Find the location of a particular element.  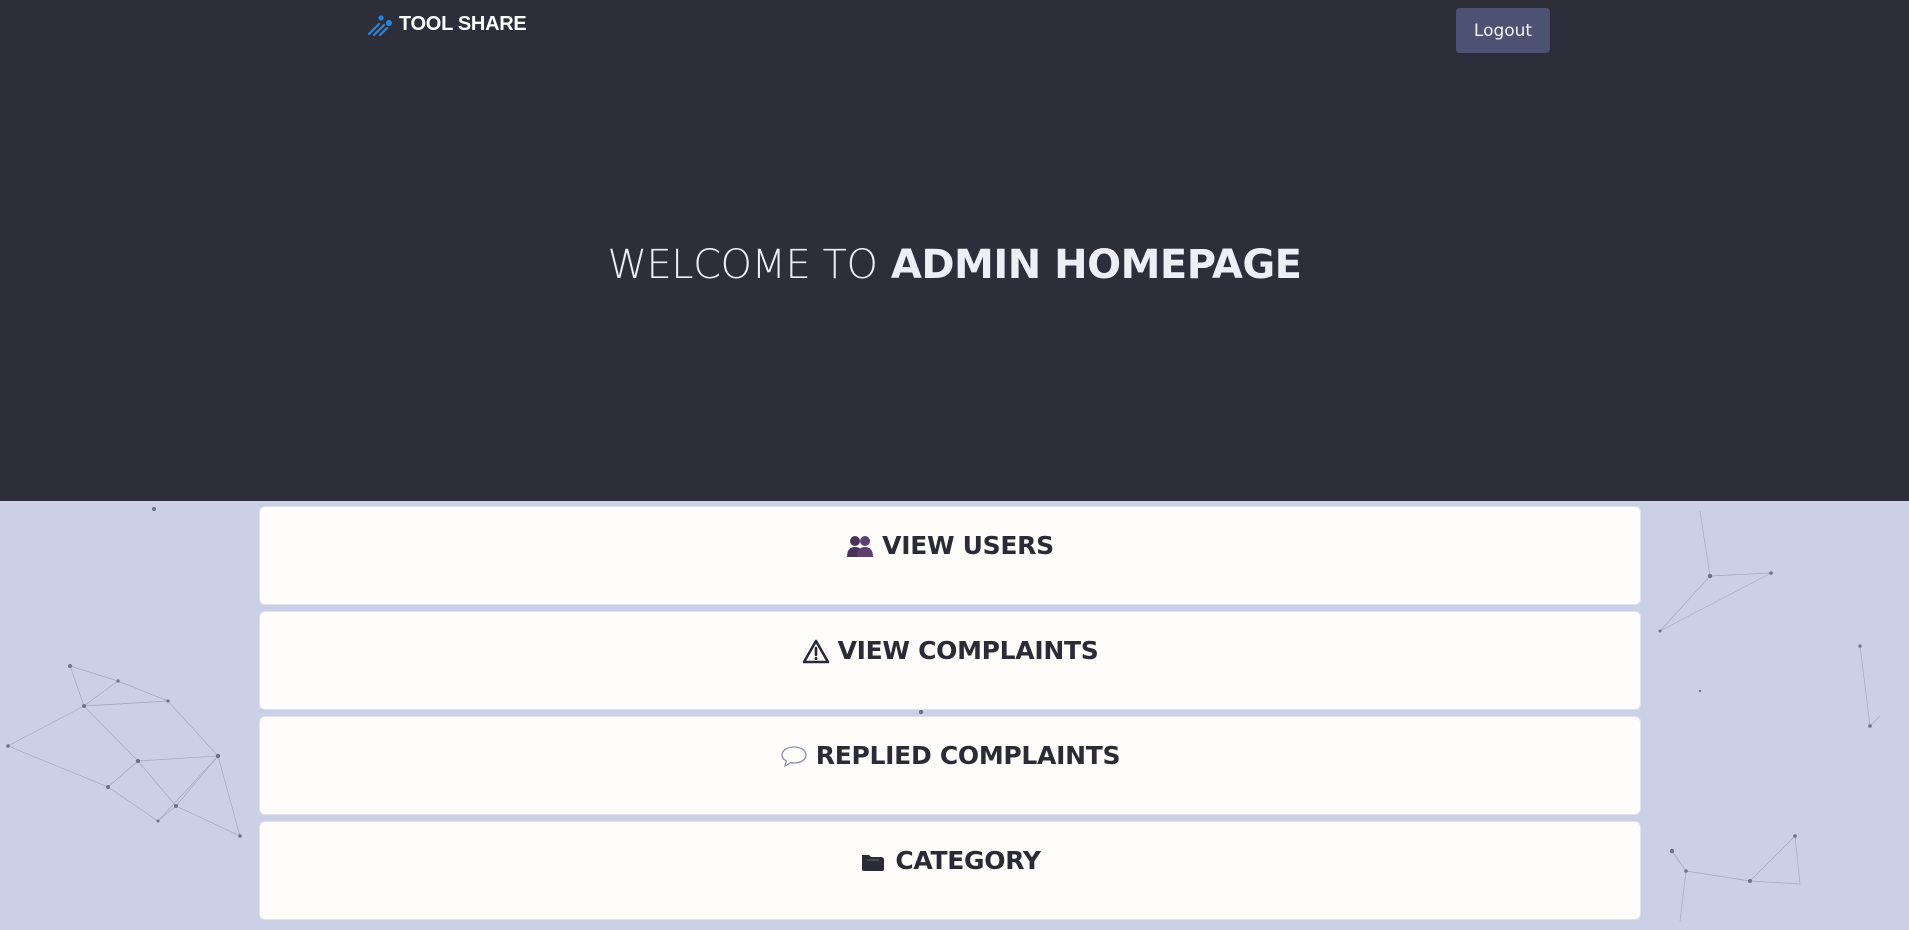

category-label: CATEGORY is located at coordinates (968, 860).